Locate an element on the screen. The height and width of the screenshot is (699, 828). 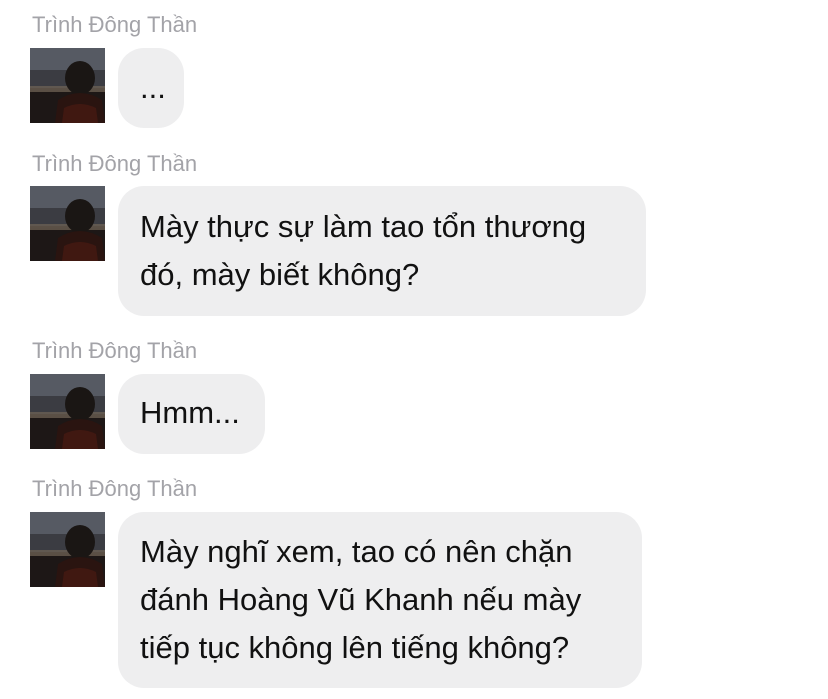
message-line: tiếp tục không lên tiếng không? is located at coordinates (355, 647).